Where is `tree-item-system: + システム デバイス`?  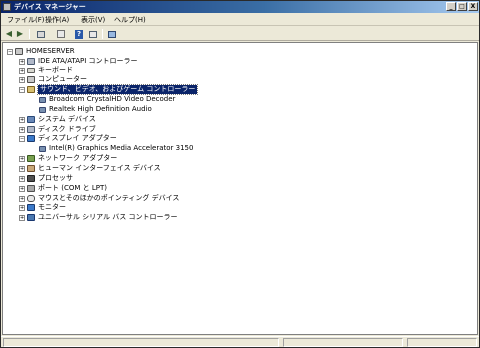 tree-item-system: + システム デバイス is located at coordinates (57, 119).